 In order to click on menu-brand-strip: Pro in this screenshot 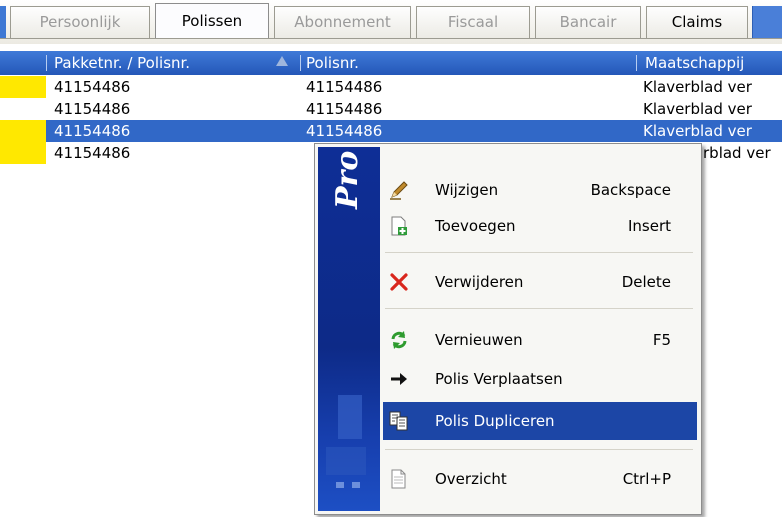, I will do `click(349, 329)`.